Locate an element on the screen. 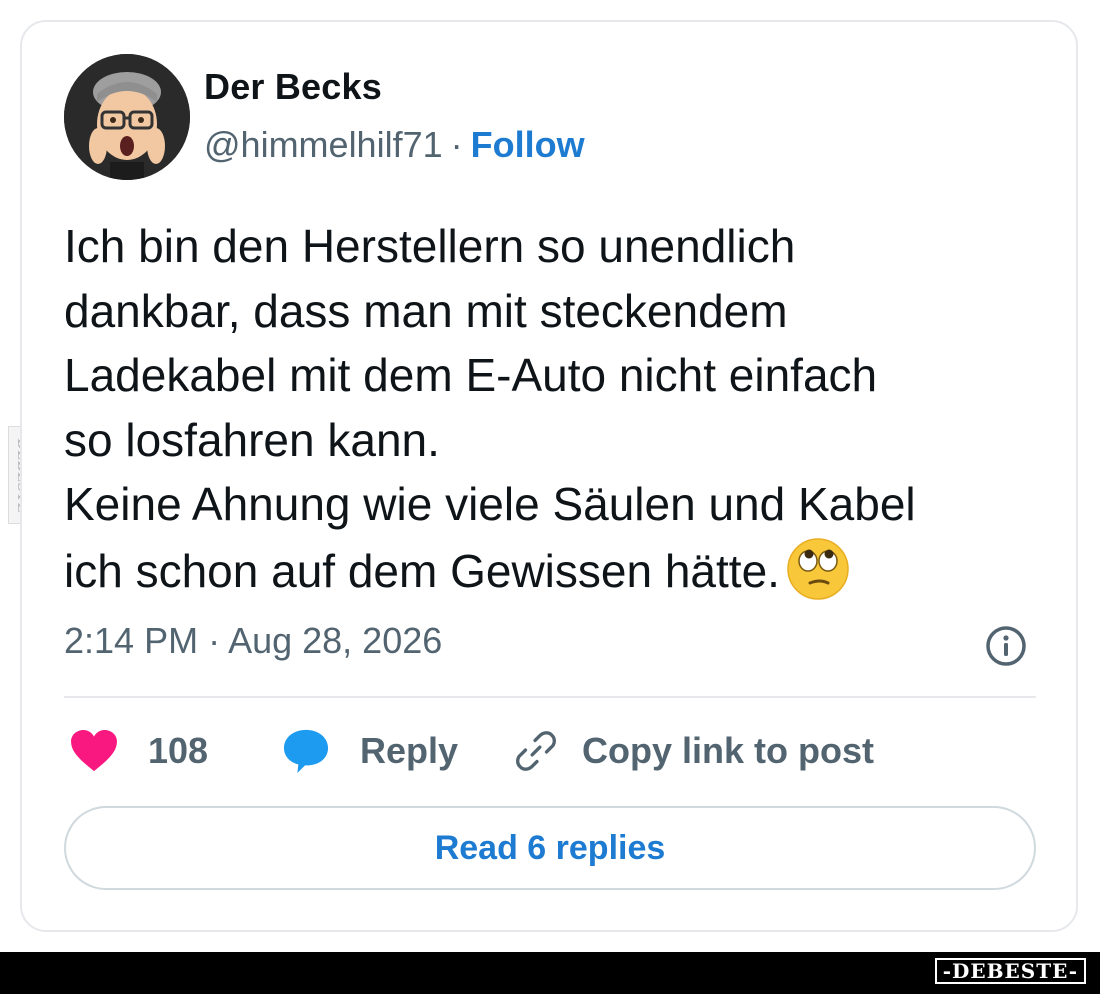 The width and height of the screenshot is (1100, 994). author-name: Der Becks is located at coordinates (293, 87).